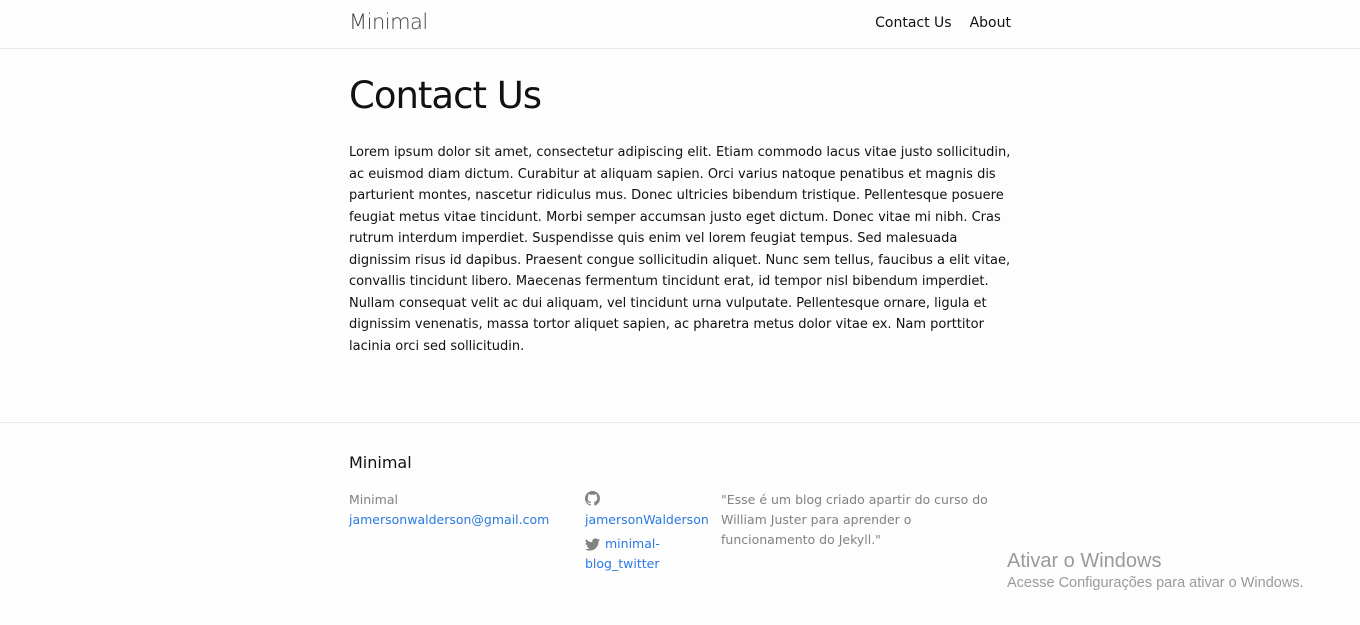 The width and height of the screenshot is (1360, 625). Describe the element at coordinates (913, 23) in the screenshot. I see `nav-link-contact-us: Contact Us` at that location.